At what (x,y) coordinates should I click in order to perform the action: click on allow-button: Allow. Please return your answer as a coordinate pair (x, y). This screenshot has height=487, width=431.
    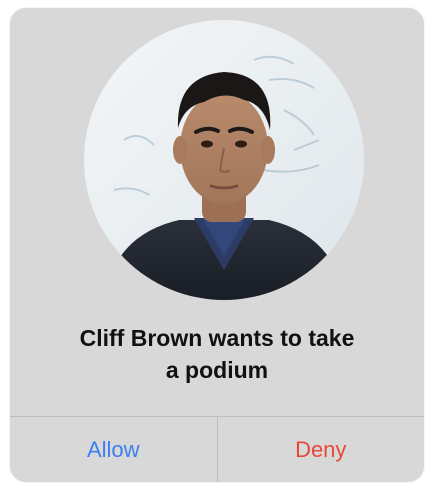
    Looking at the image, I should click on (114, 449).